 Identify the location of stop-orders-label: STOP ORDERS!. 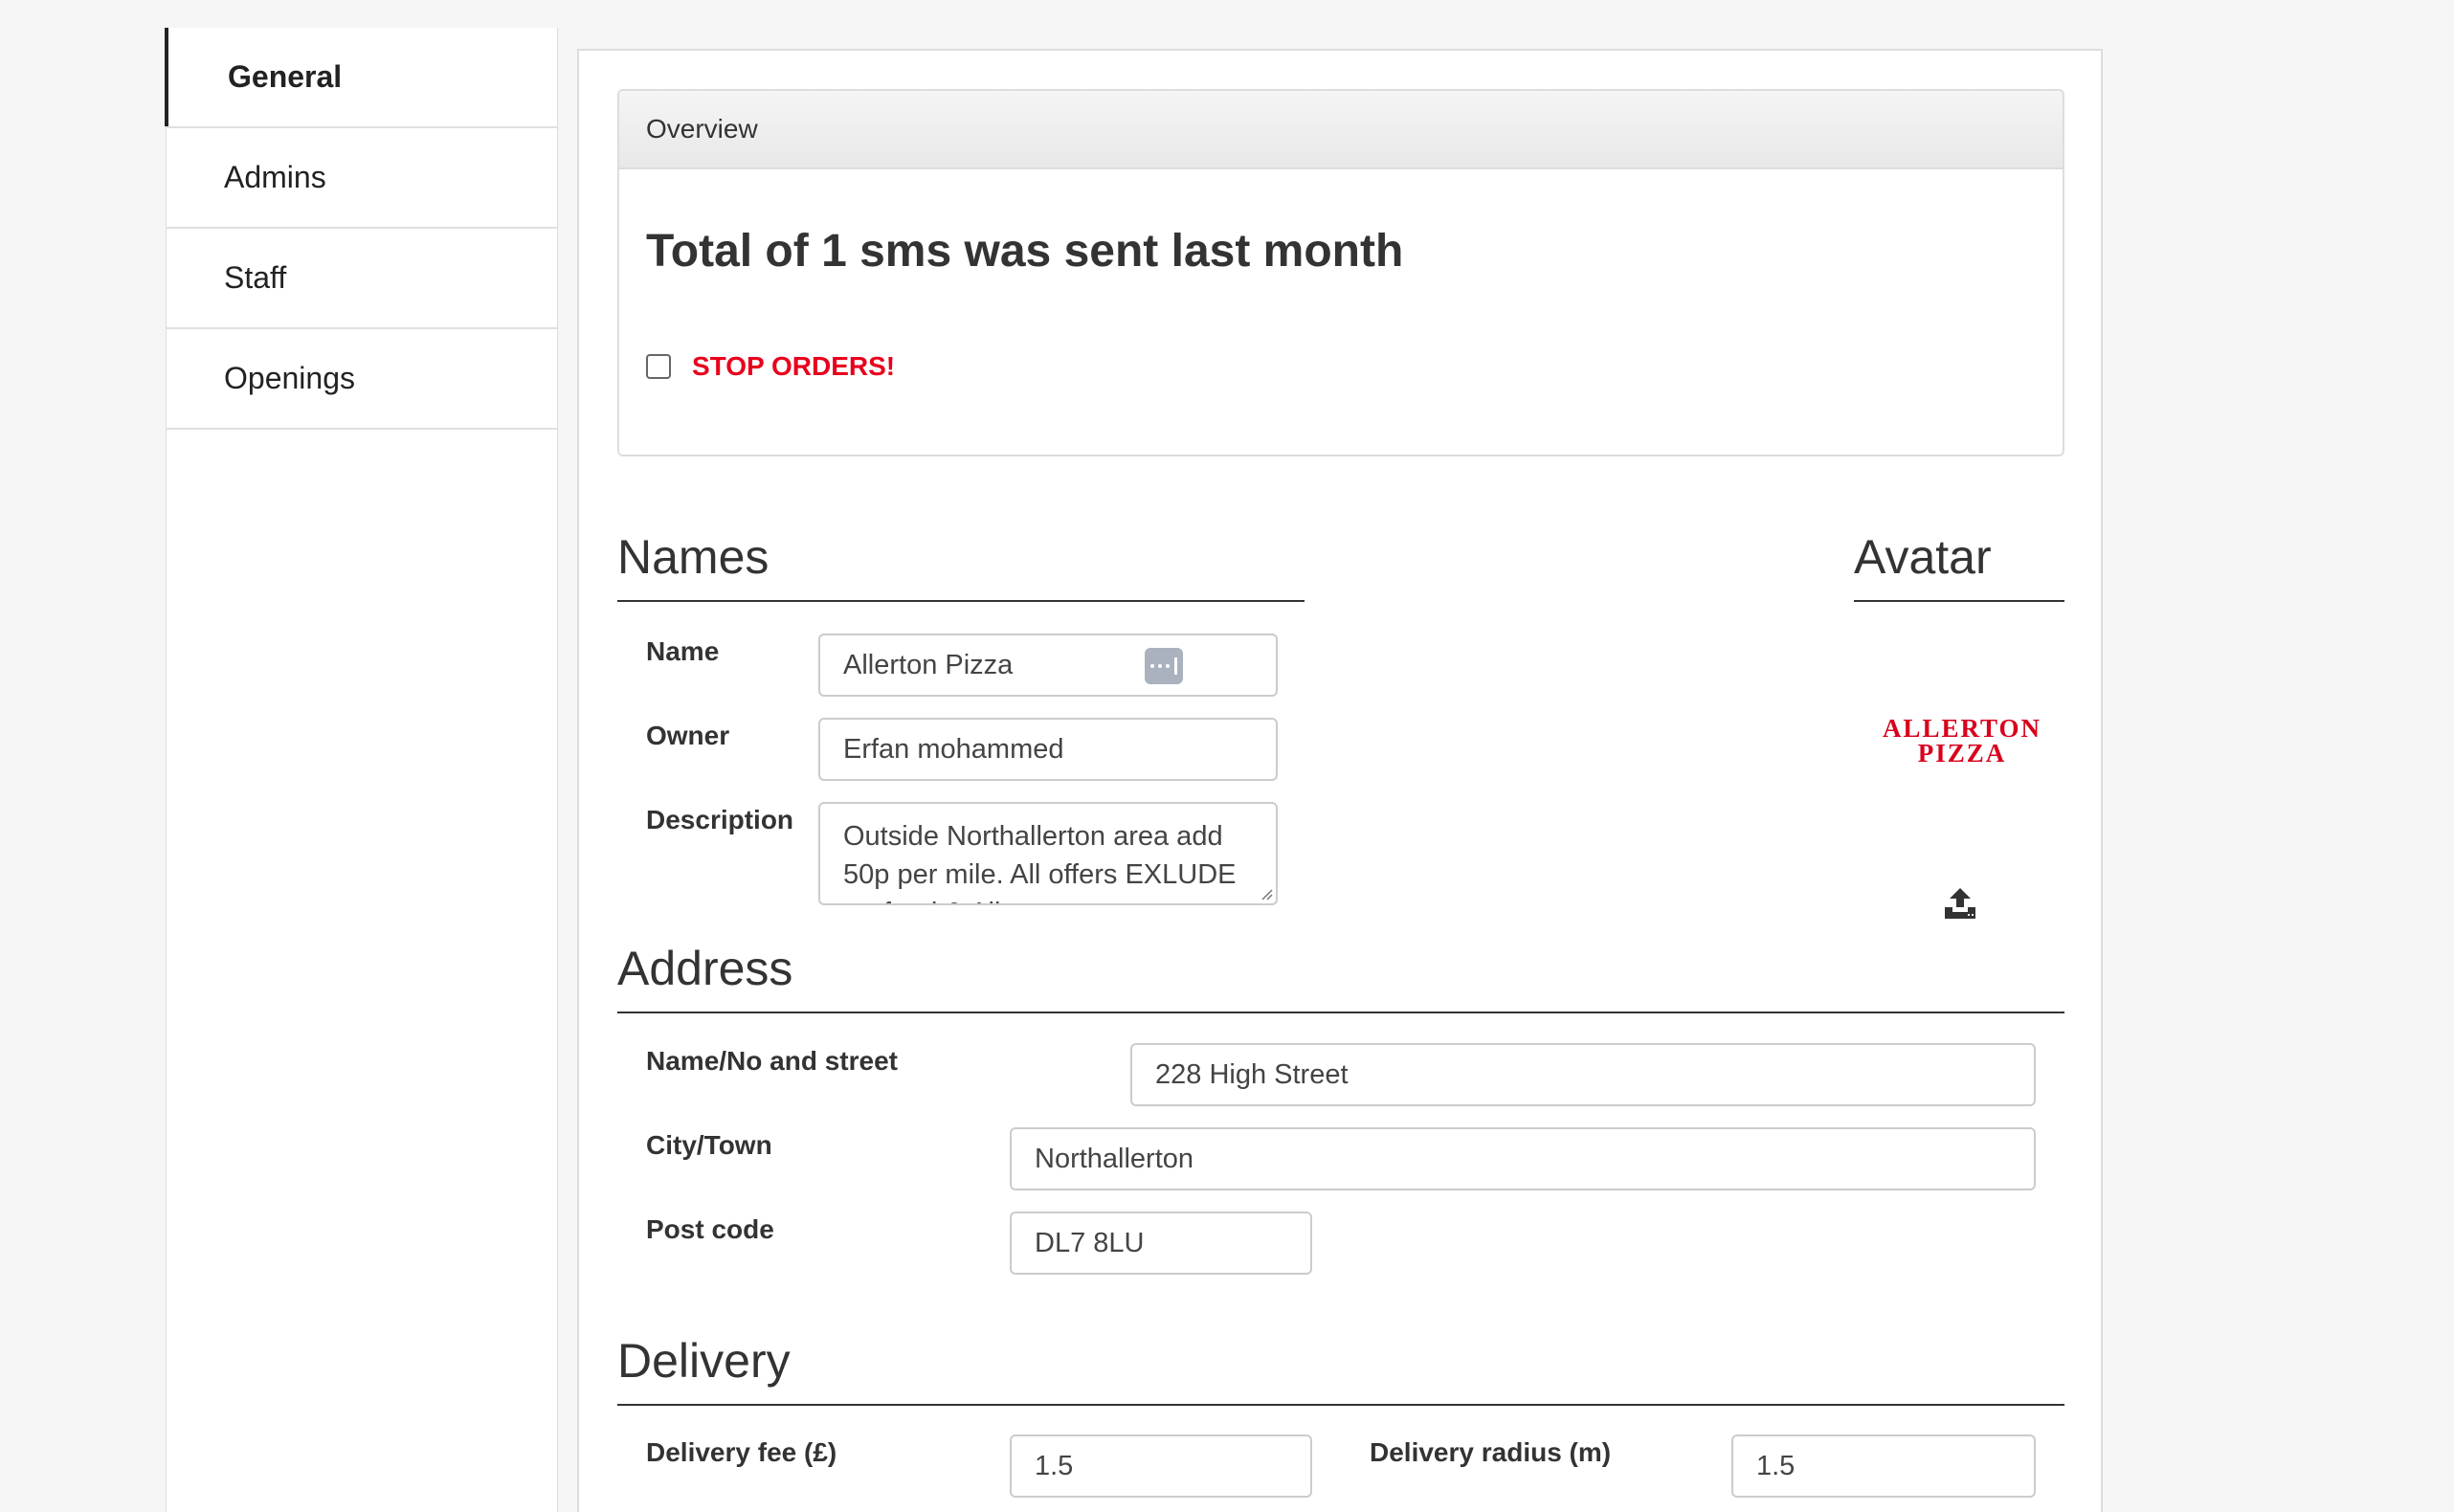
(793, 366).